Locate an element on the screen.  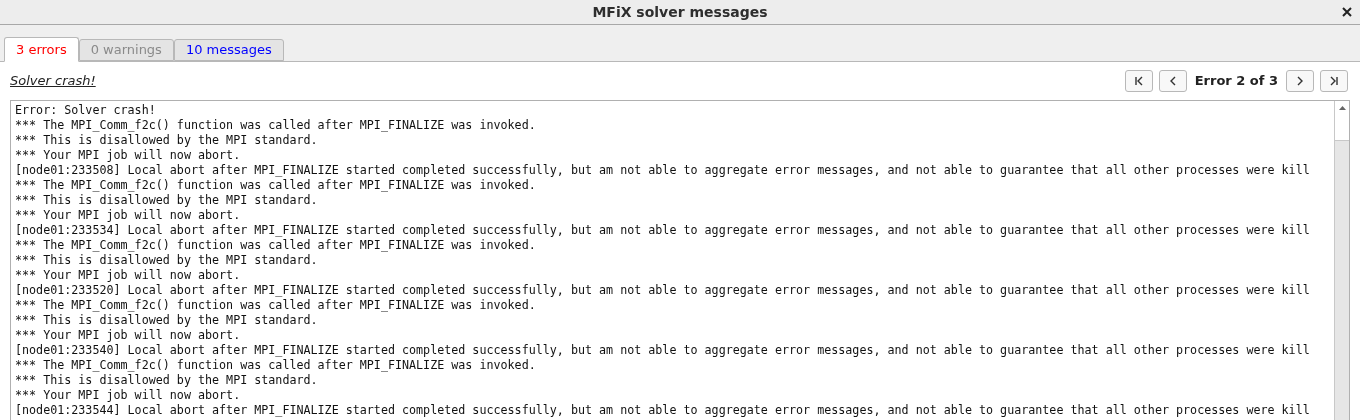
last-icon is located at coordinates (1334, 81).